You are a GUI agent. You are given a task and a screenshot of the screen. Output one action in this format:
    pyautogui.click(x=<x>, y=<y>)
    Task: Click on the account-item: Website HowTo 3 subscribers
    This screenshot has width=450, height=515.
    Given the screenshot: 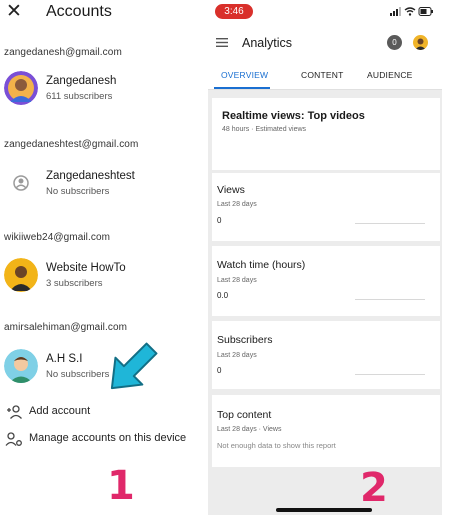 What is the action you would take?
    pyautogui.click(x=102, y=279)
    